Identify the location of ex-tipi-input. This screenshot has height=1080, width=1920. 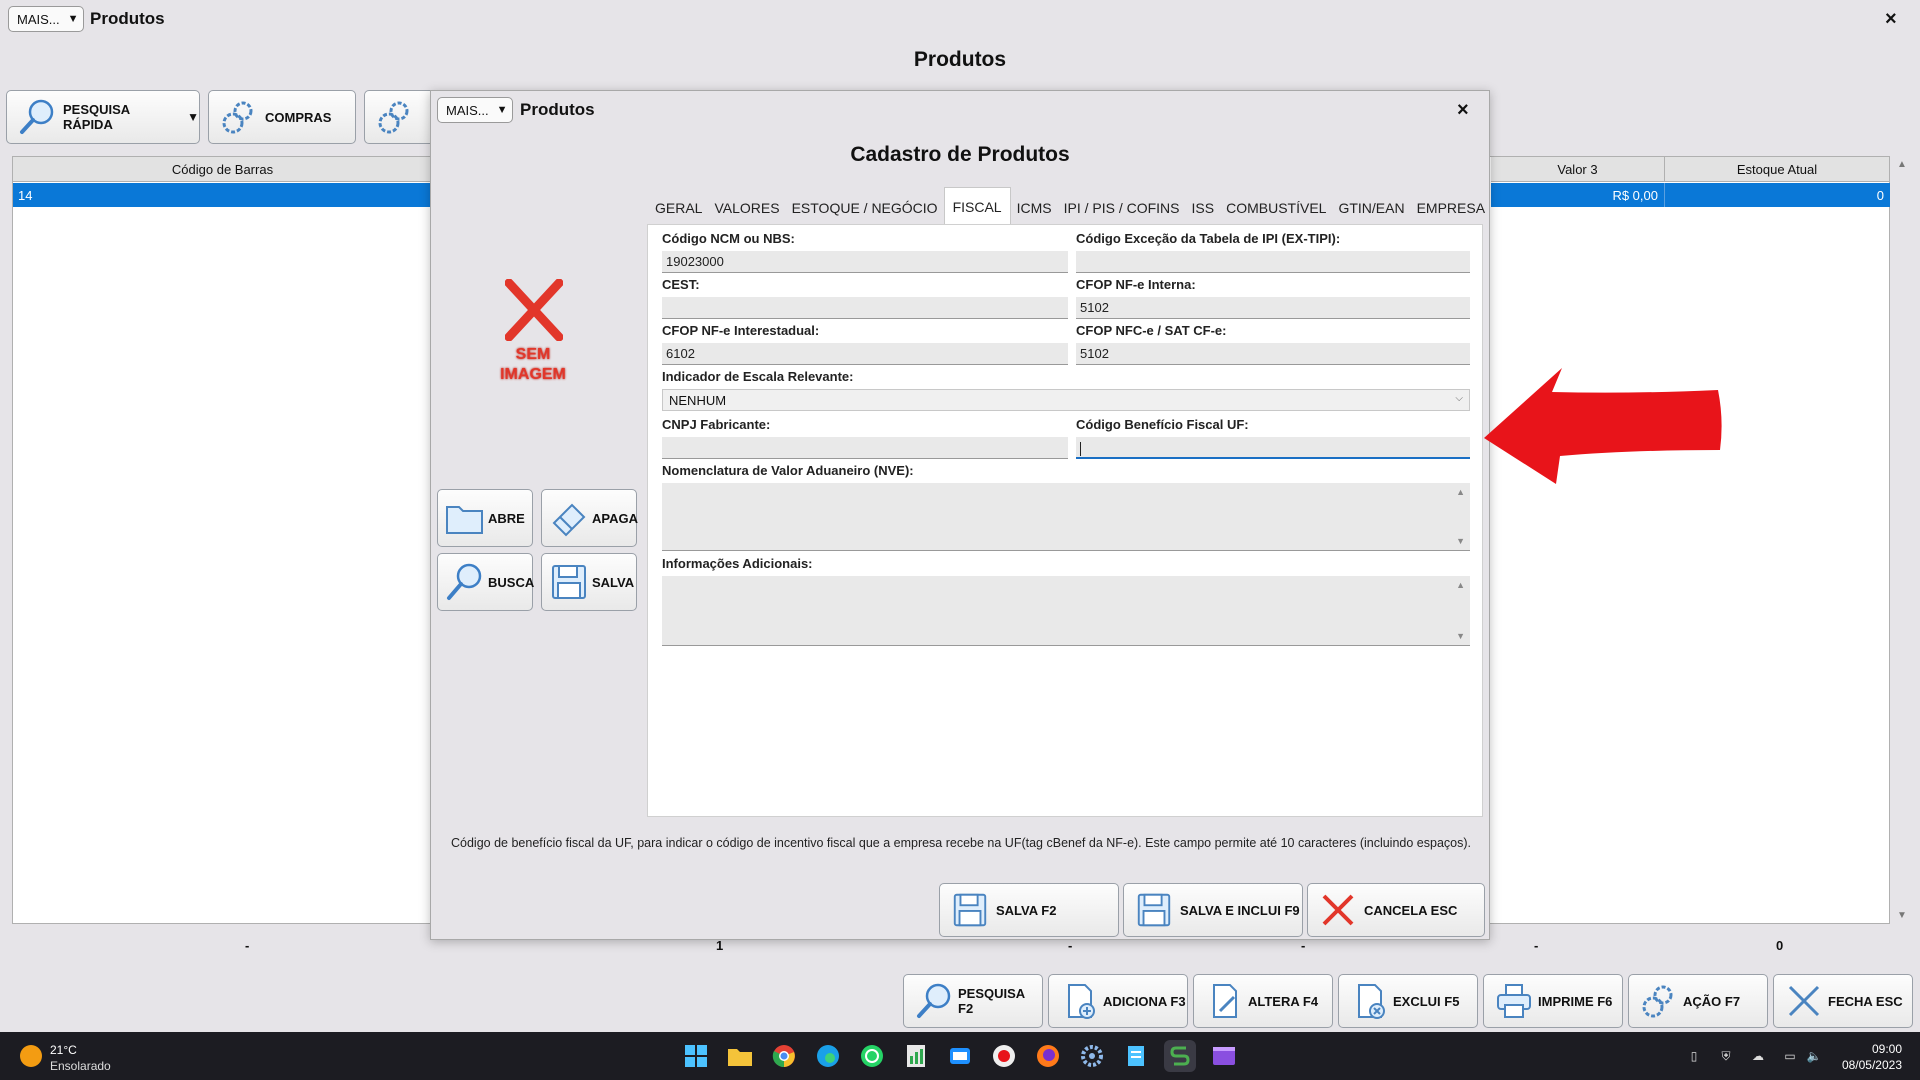
(1273, 262).